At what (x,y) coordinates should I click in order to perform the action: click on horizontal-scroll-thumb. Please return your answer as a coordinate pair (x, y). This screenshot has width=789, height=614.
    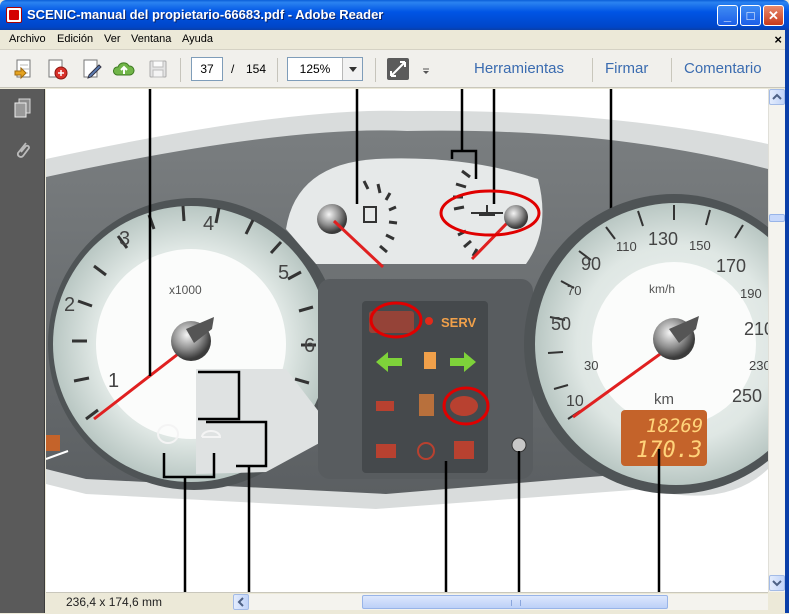
    Looking at the image, I should click on (515, 602).